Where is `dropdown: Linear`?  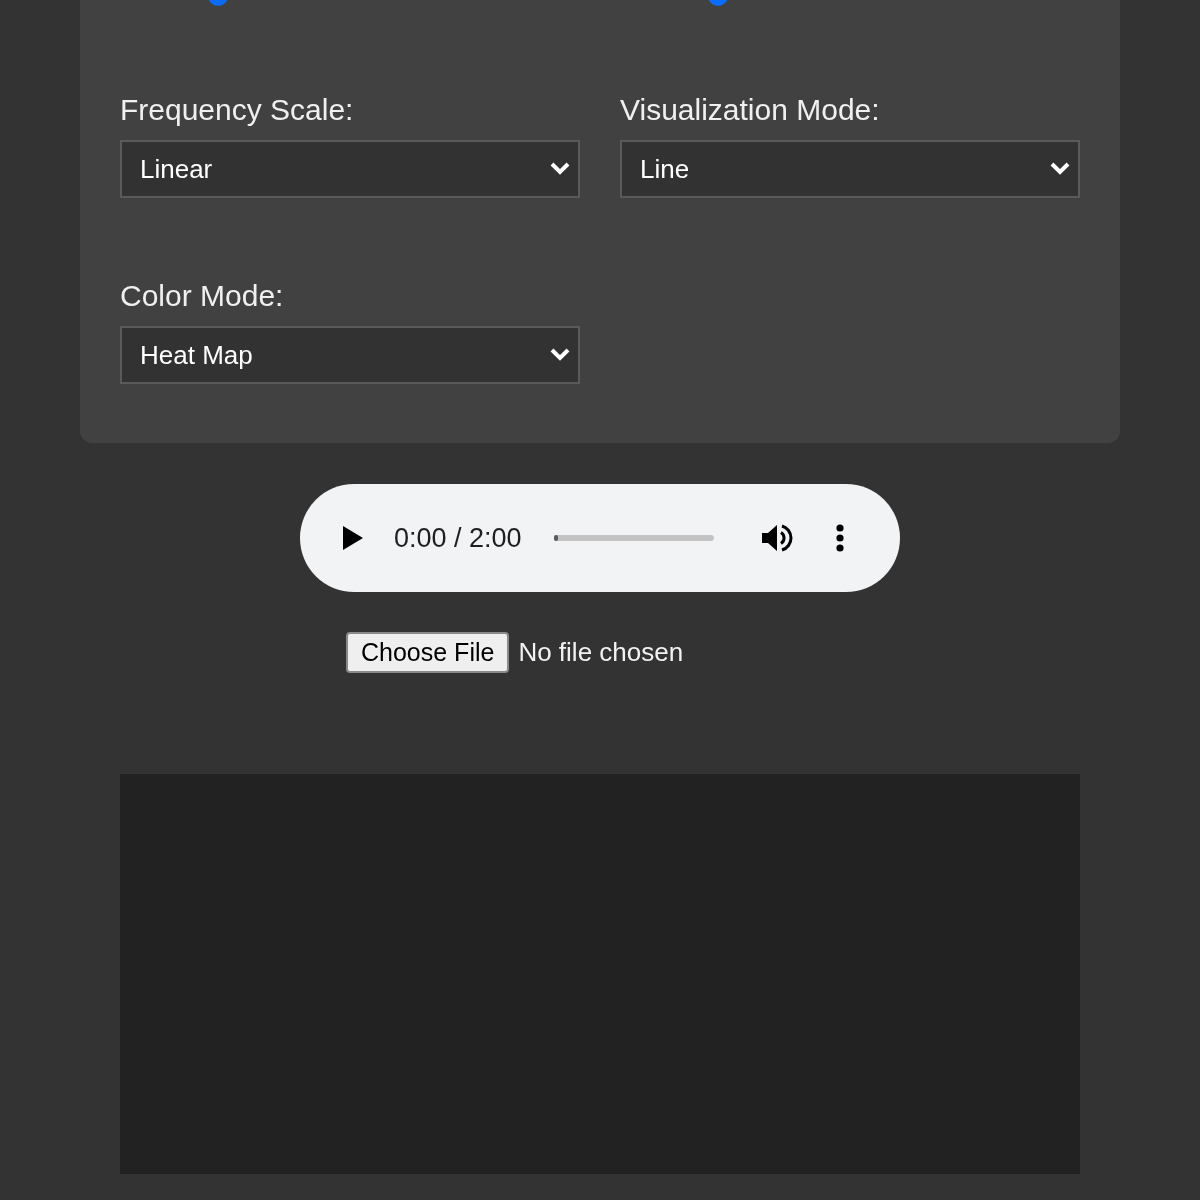
dropdown: Linear is located at coordinates (350, 169).